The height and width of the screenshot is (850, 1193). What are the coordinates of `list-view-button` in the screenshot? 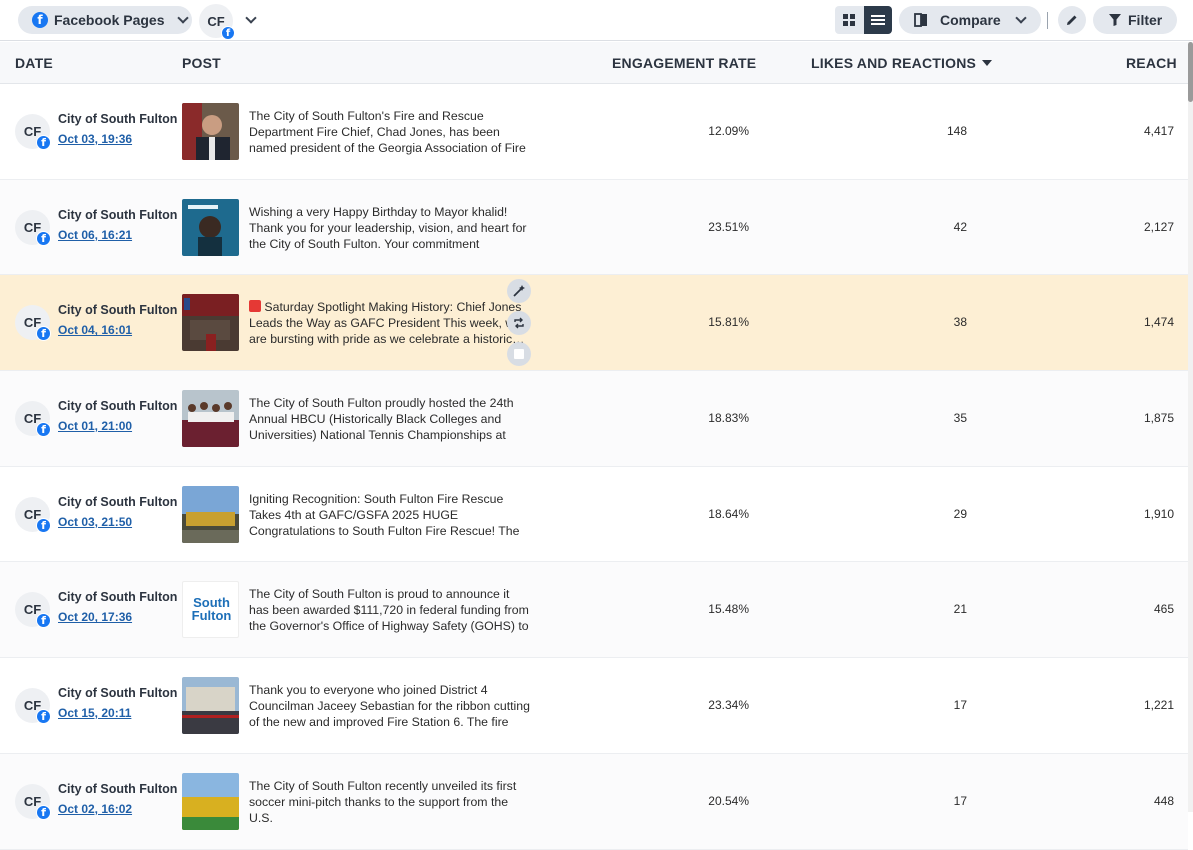 It's located at (877, 20).